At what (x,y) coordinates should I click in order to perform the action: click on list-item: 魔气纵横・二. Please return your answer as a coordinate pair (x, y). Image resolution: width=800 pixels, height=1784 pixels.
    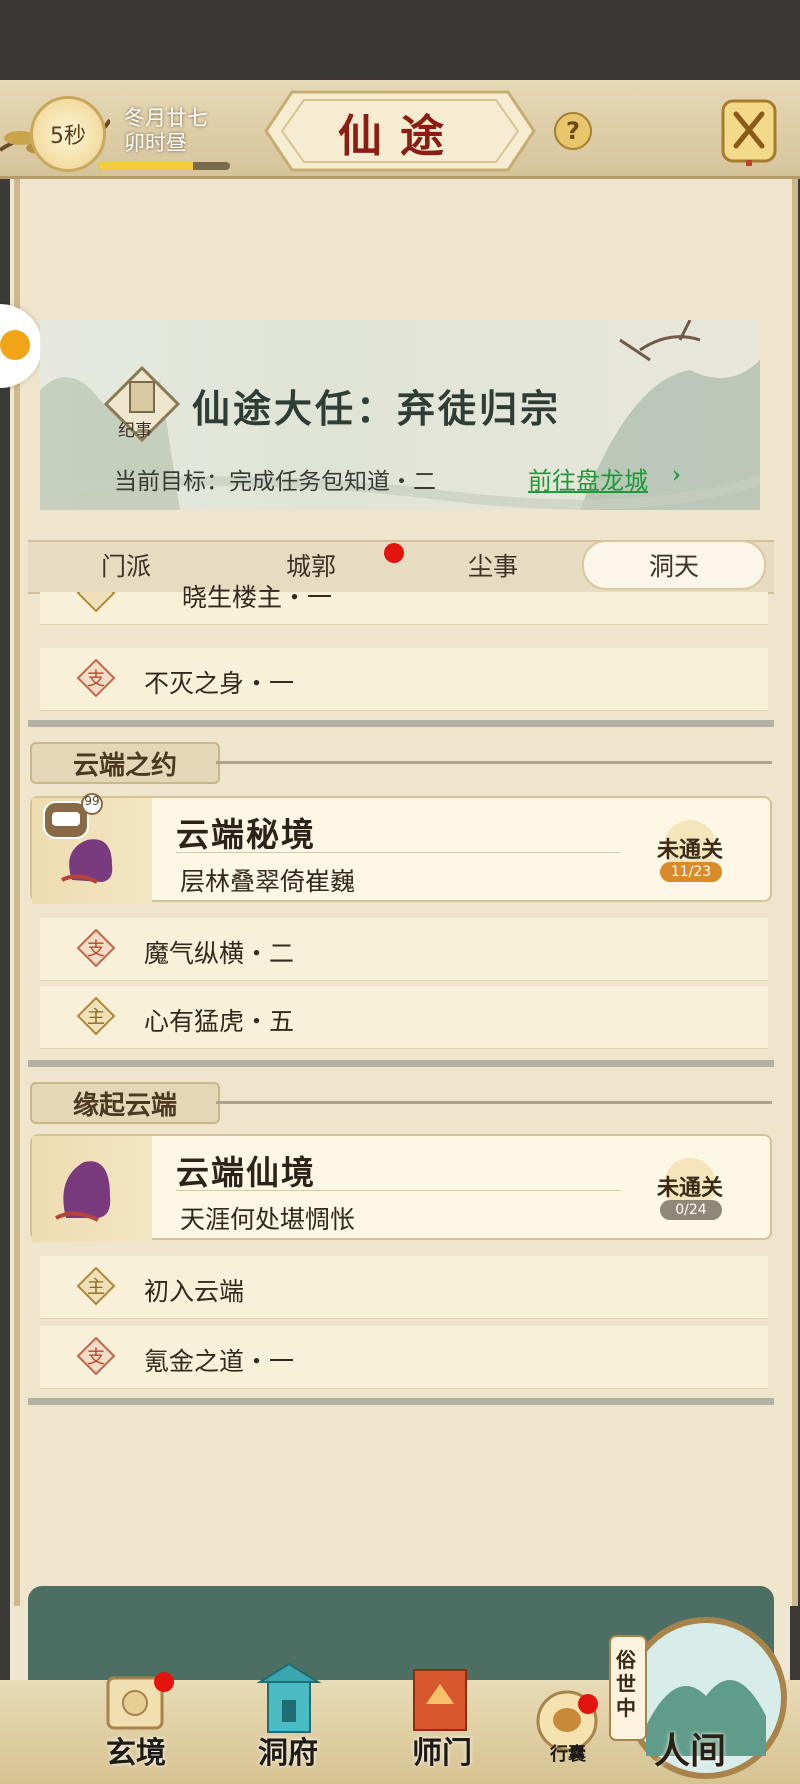
    Looking at the image, I should click on (404, 949).